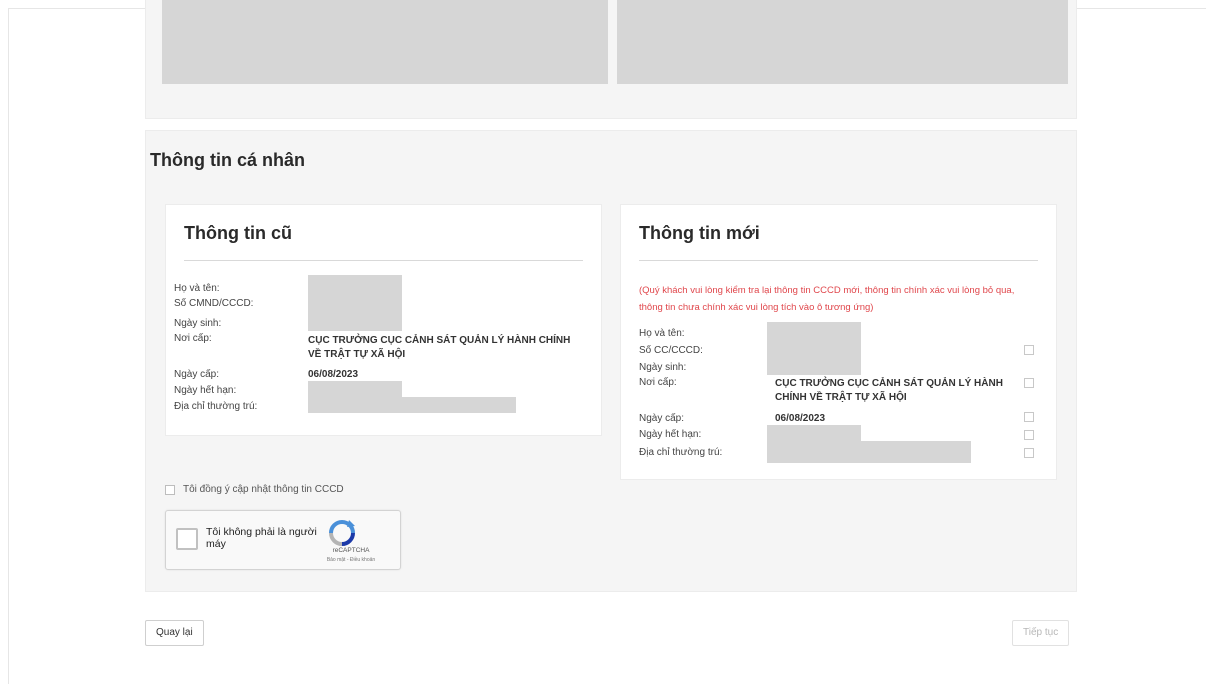  I want to click on recaptcha-terms: Bảo mật - Điều khoản, so click(351, 560).